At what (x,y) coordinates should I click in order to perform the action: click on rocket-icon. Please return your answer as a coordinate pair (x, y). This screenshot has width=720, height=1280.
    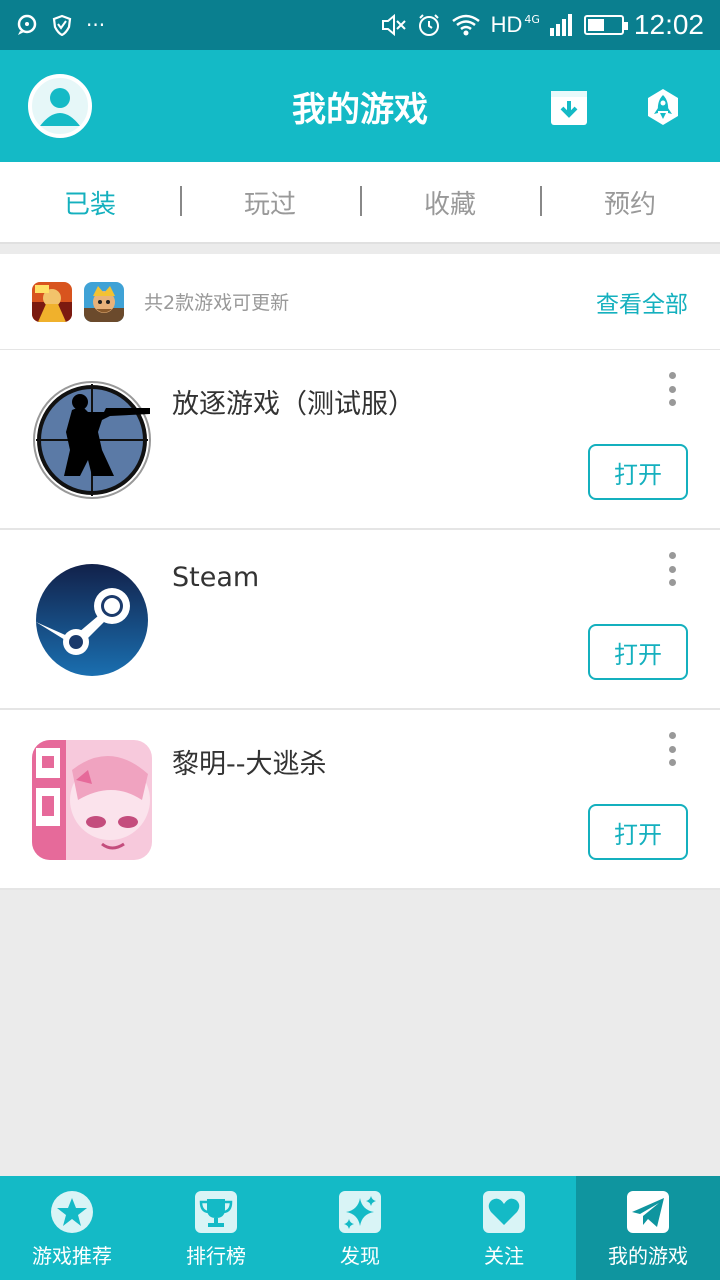
    Looking at the image, I should click on (663, 107).